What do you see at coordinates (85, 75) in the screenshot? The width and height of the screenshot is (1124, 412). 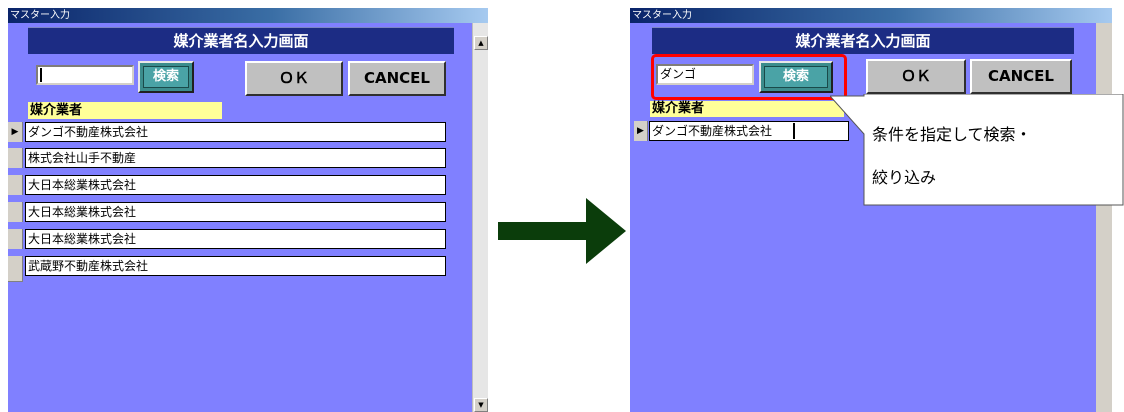 I see `search-input` at bounding box center [85, 75].